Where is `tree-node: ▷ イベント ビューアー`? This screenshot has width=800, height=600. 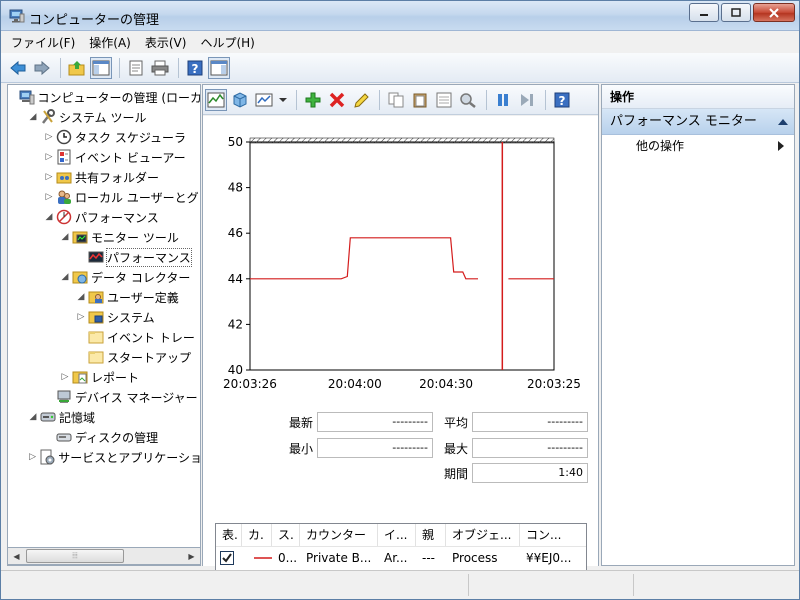
tree-node: ▷ イベント ビューアー is located at coordinates (104, 157).